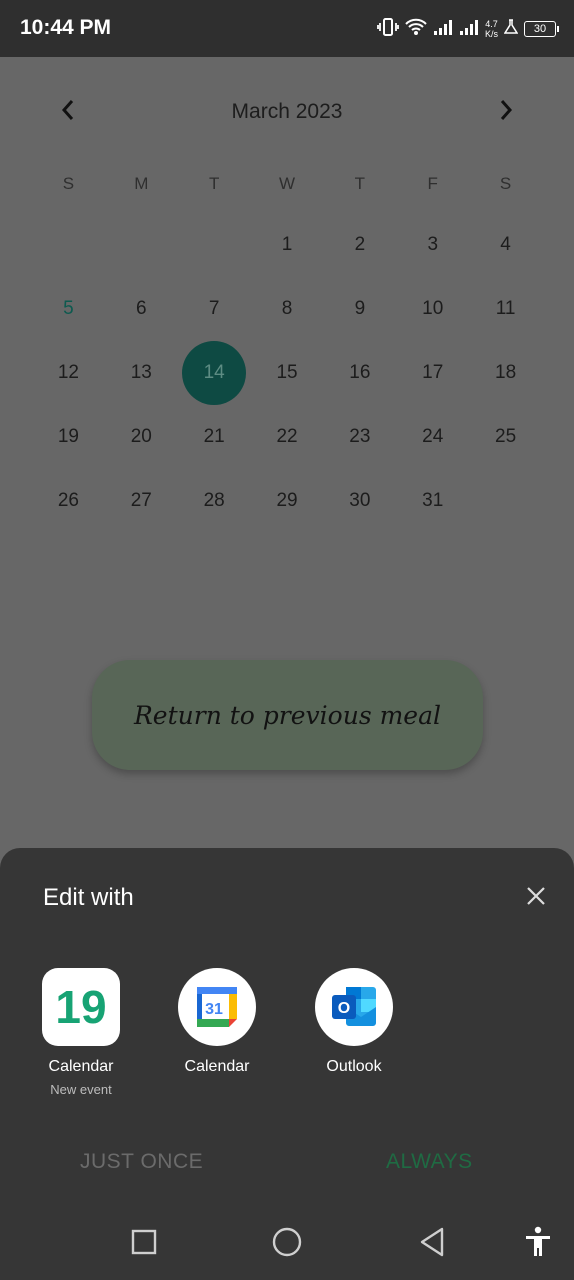  What do you see at coordinates (141, 1162) in the screenshot?
I see `just-once-button: JUST ONCE` at bounding box center [141, 1162].